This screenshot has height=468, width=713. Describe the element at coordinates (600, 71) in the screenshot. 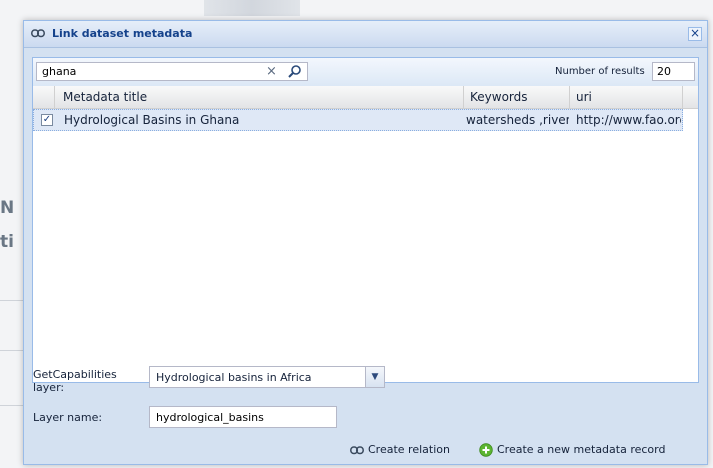

I see `number-of-results-label: Number of results` at that location.